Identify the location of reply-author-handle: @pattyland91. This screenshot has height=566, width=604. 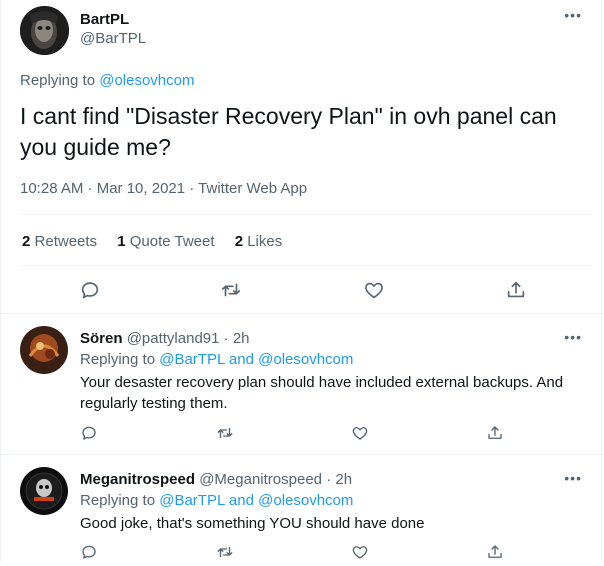
(173, 338).